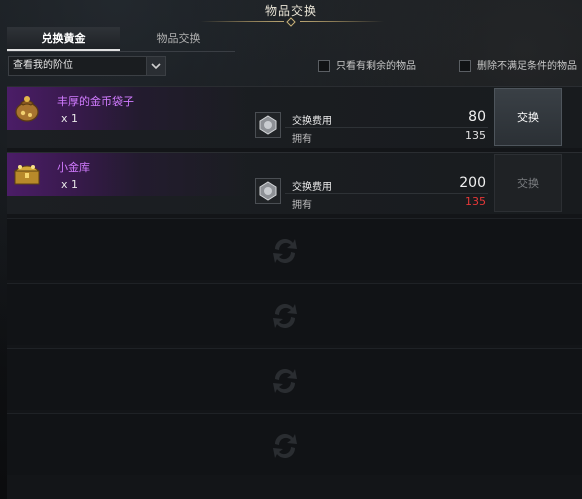  I want to click on item-name: 丰厚的金币袋子, so click(95, 101).